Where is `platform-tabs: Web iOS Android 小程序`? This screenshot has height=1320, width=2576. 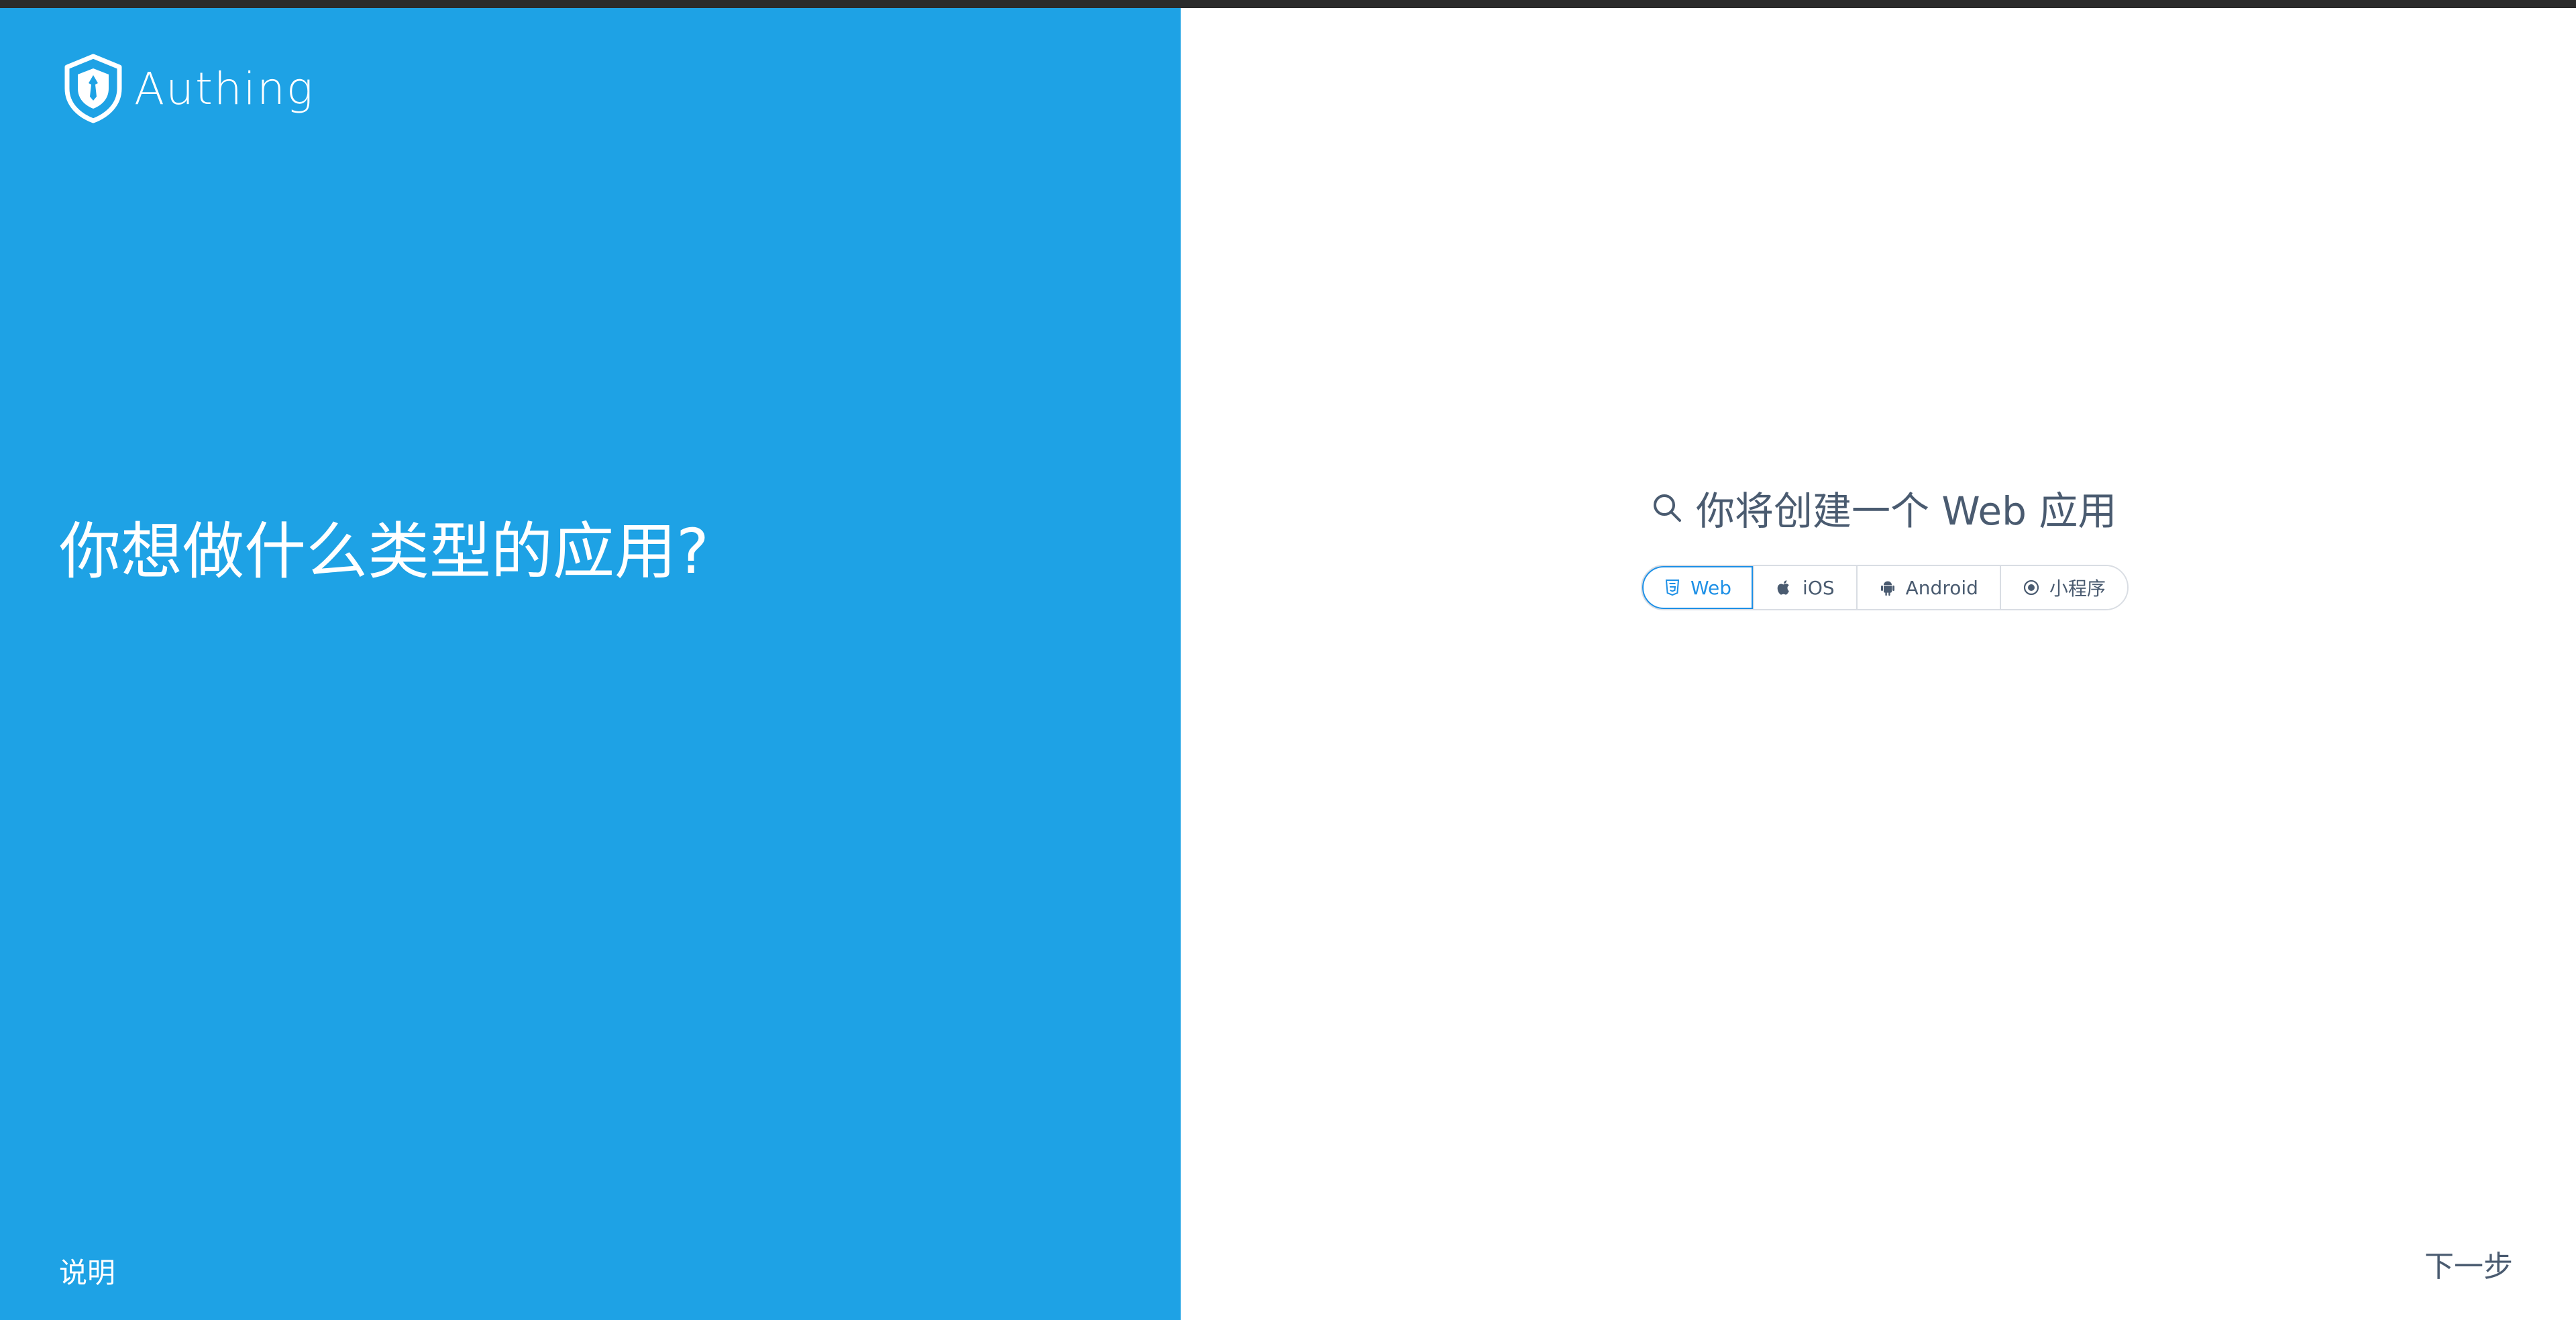
platform-tabs: Web iOS Android 小程序 is located at coordinates (1885, 588).